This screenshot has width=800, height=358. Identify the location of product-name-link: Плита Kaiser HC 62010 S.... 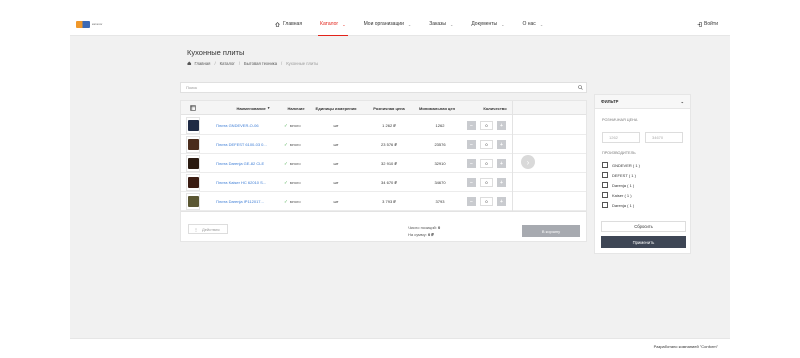
(246, 182).